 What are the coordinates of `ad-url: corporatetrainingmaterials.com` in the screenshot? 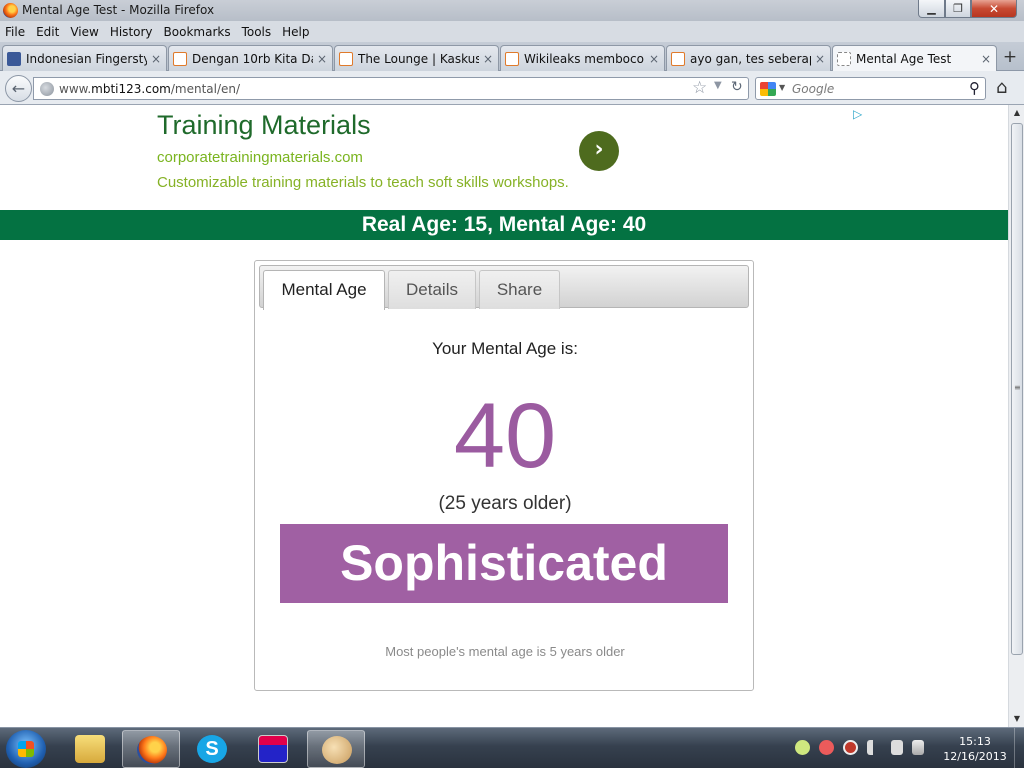 It's located at (260, 157).